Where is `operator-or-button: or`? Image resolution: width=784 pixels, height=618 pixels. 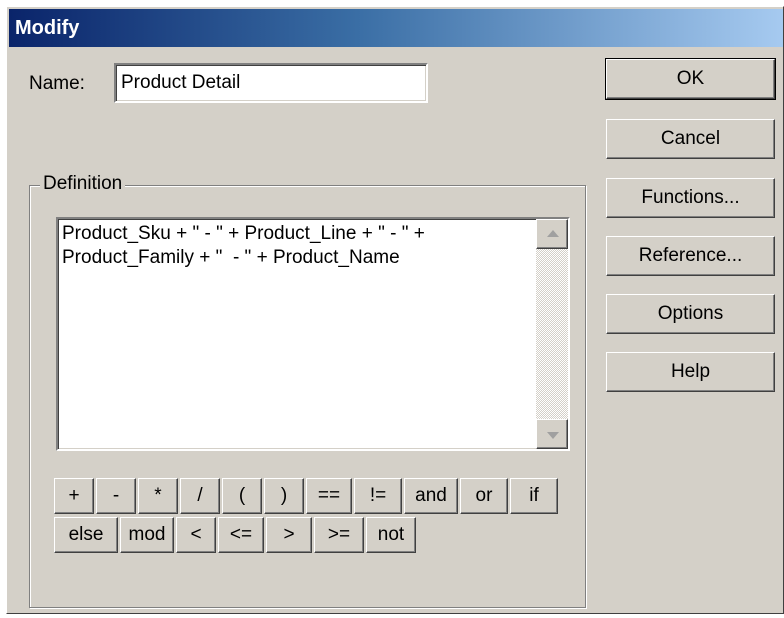
operator-or-button: or is located at coordinates (484, 496).